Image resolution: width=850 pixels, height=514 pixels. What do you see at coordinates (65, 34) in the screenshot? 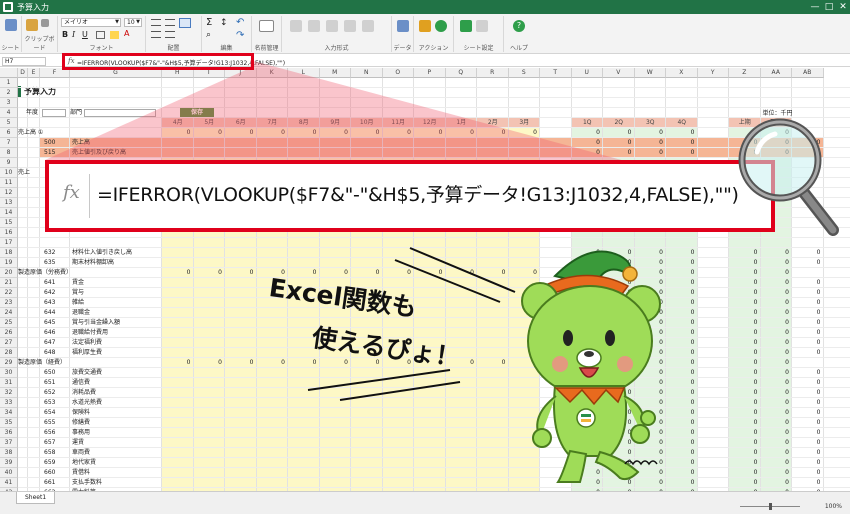
I see `bold-icon: B` at bounding box center [65, 34].